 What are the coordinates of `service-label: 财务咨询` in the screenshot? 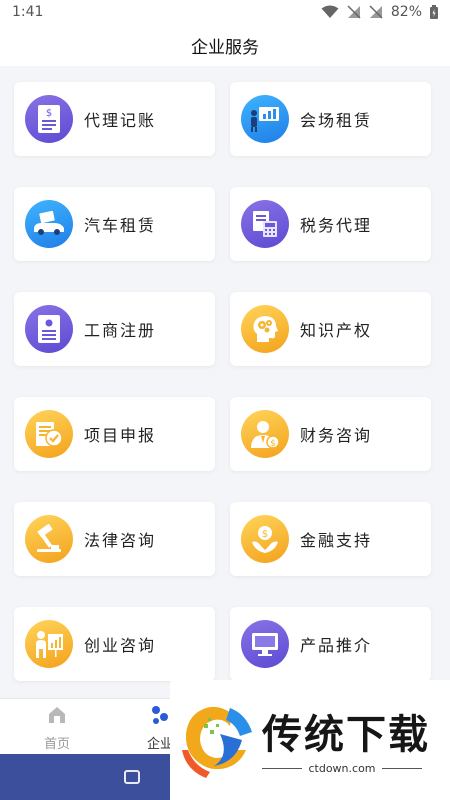 It's located at (336, 435).